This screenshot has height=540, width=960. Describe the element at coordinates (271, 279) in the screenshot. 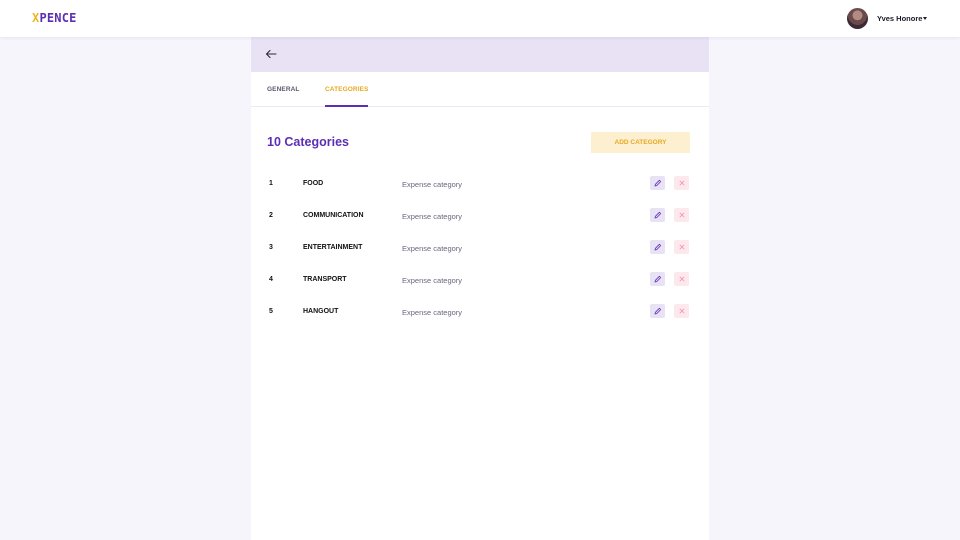

I see `row-number: 4` at that location.